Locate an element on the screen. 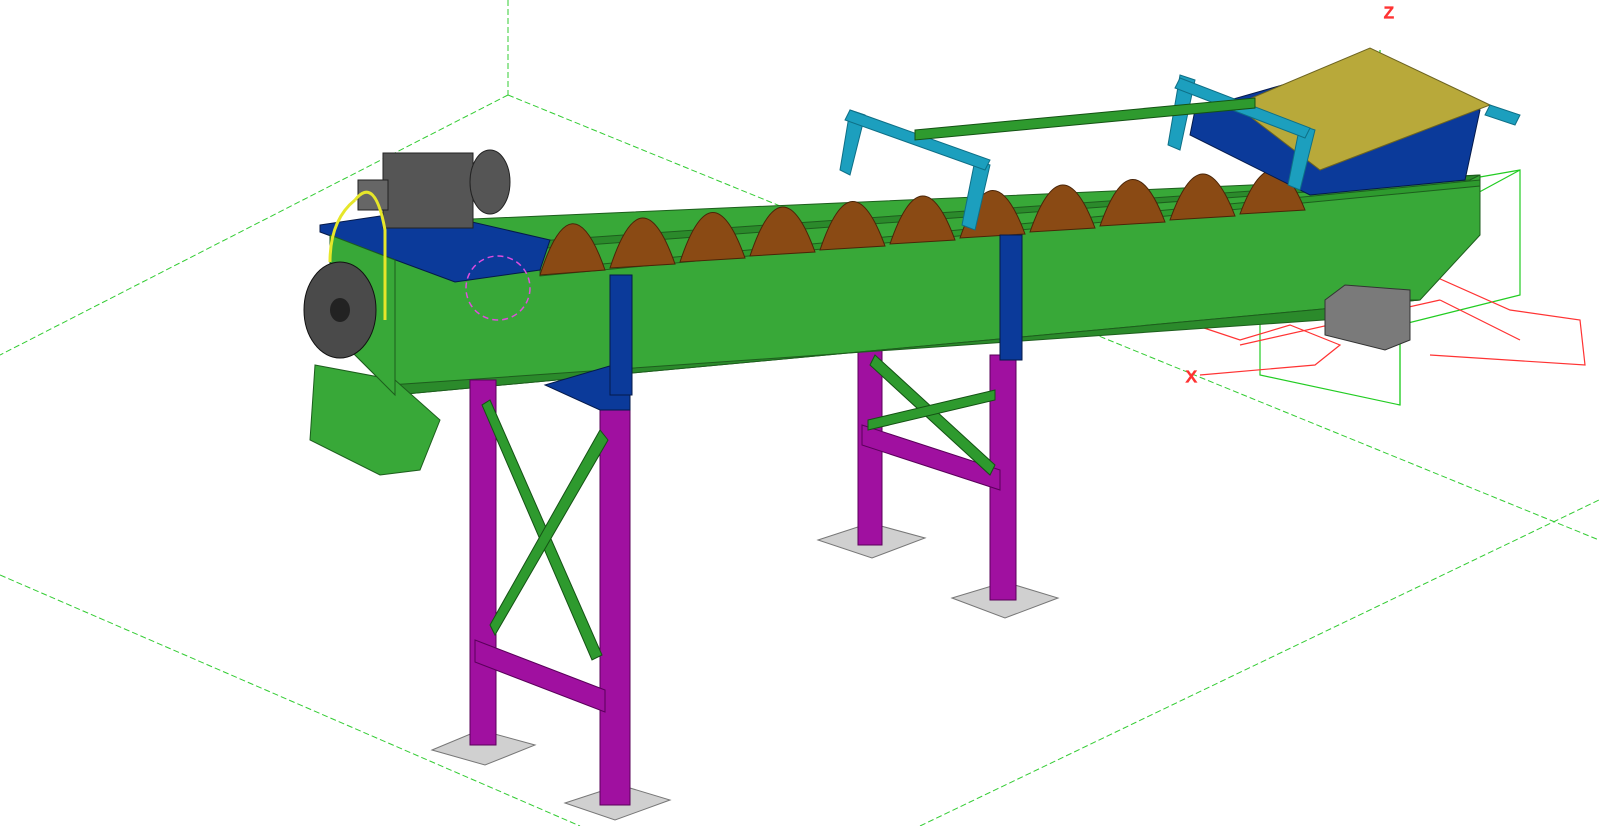  hopper-nozzle is located at coordinates (1502, 115).